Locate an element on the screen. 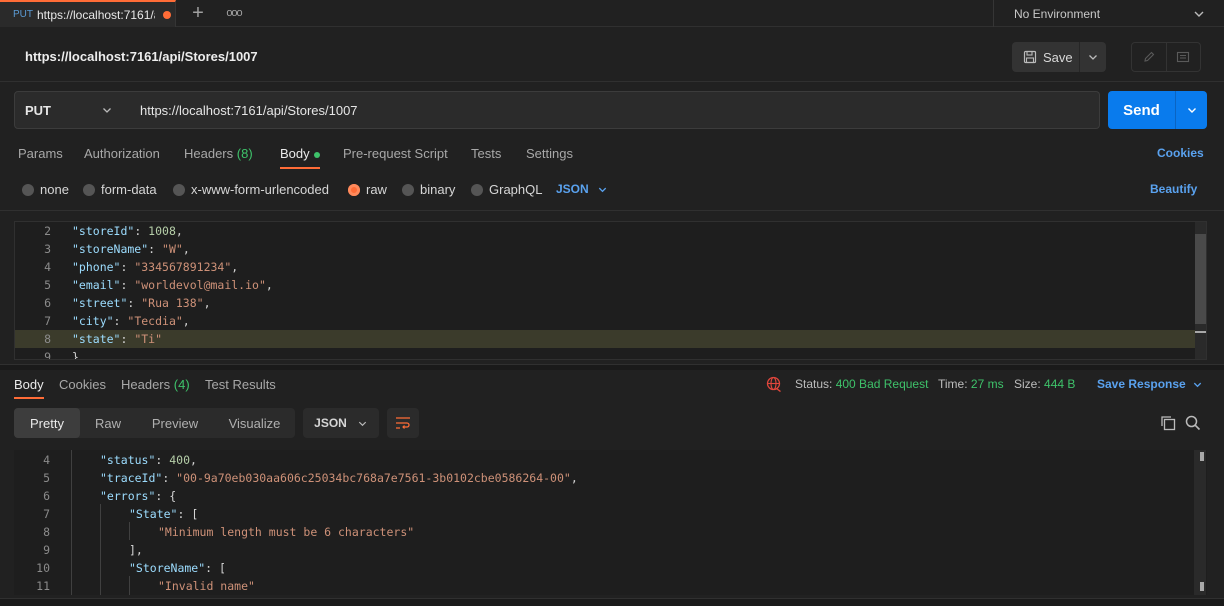 Image resolution: width=1224 pixels, height=606 pixels. divider is located at coordinates (612, 210).